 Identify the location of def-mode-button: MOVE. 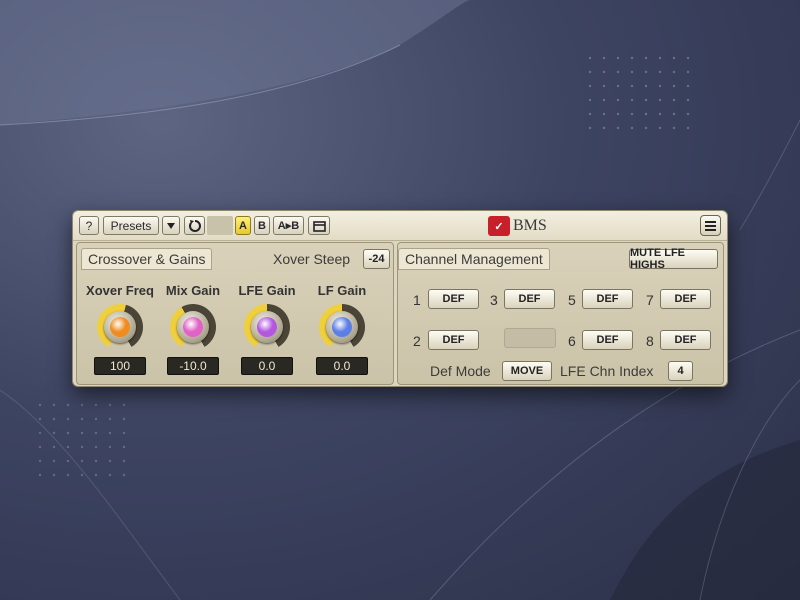
(527, 371).